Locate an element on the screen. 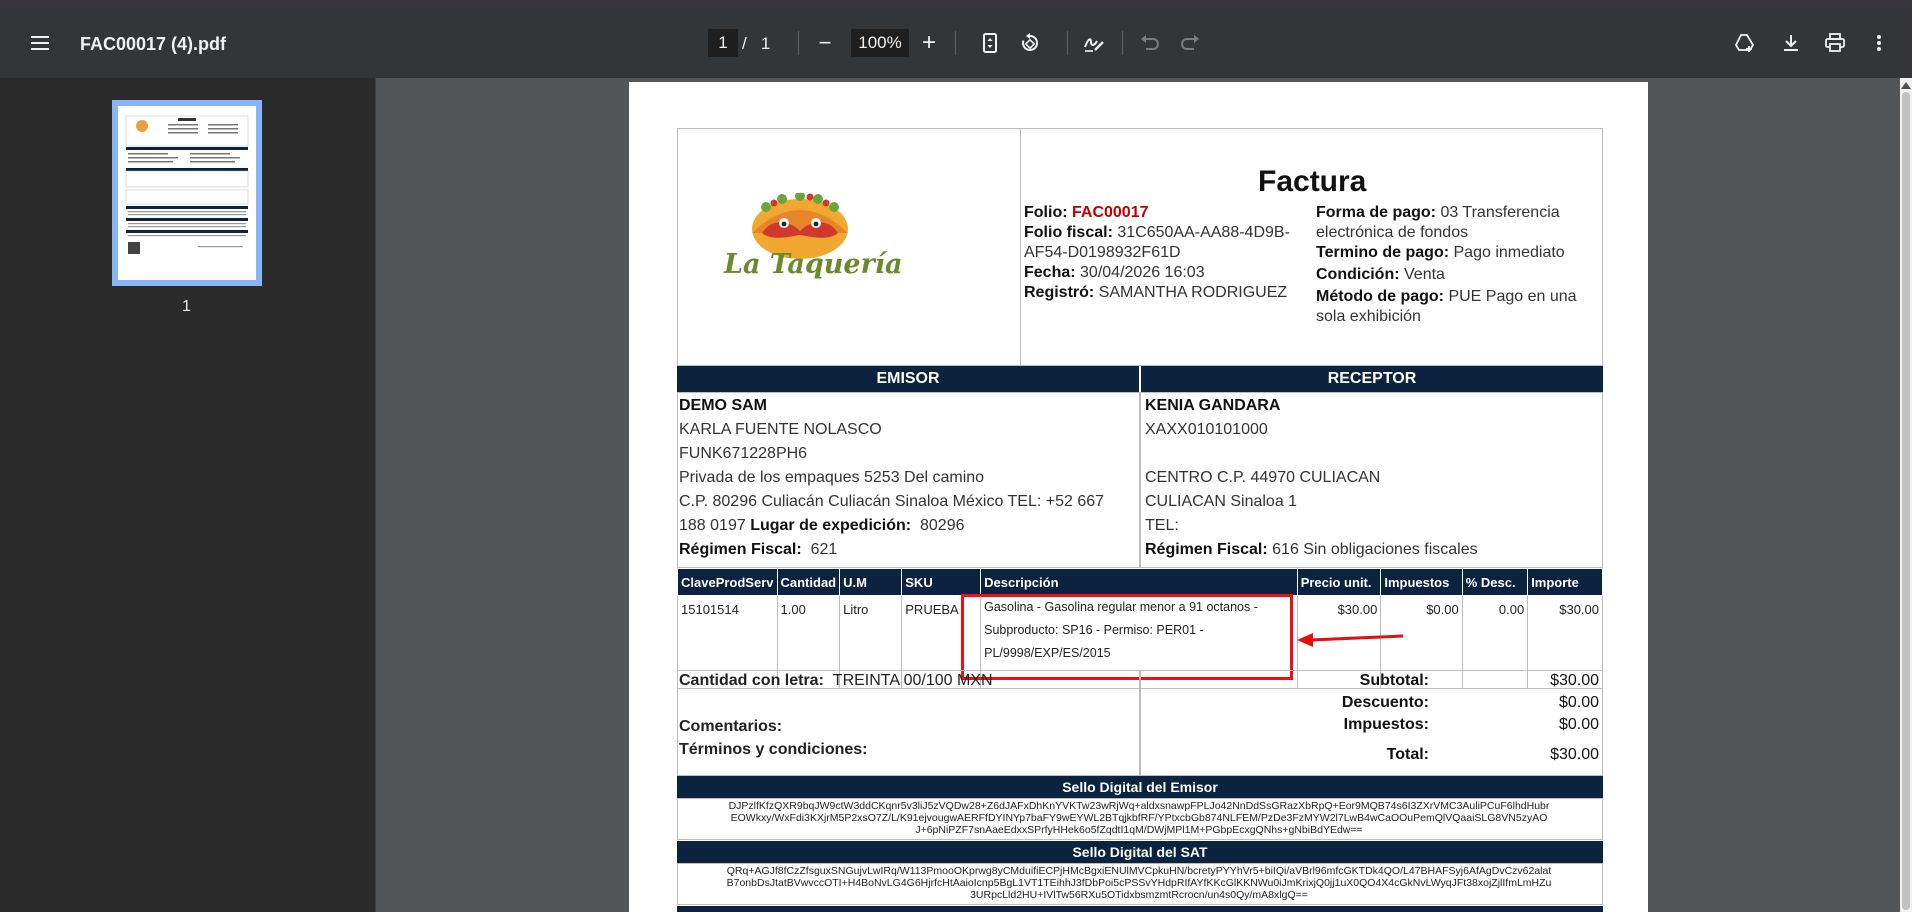 This screenshot has height=912, width=1912. col-header-clave: ClaveProdServ is located at coordinates (727, 582).